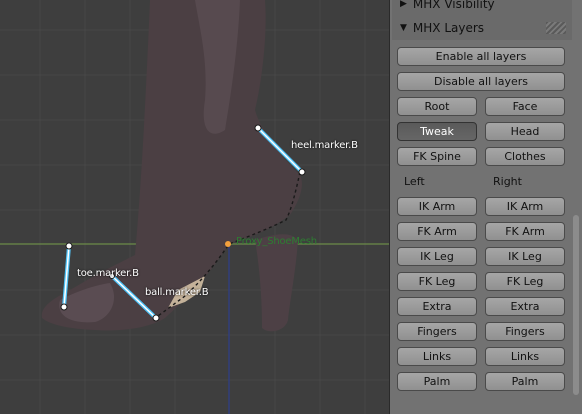 The width and height of the screenshot is (582, 414). What do you see at coordinates (437, 106) in the screenshot?
I see `layer-root-button: Root` at bounding box center [437, 106].